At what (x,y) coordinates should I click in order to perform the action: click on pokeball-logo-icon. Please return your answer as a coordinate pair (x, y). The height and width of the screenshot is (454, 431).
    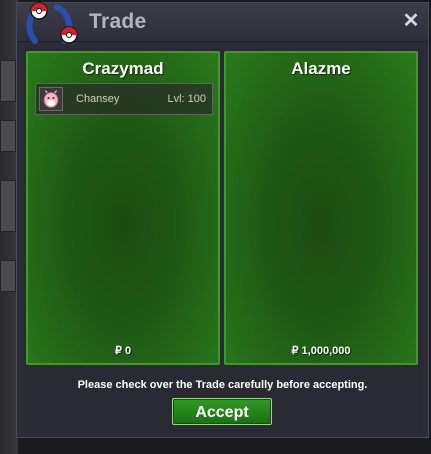
    Looking at the image, I should click on (52, 23).